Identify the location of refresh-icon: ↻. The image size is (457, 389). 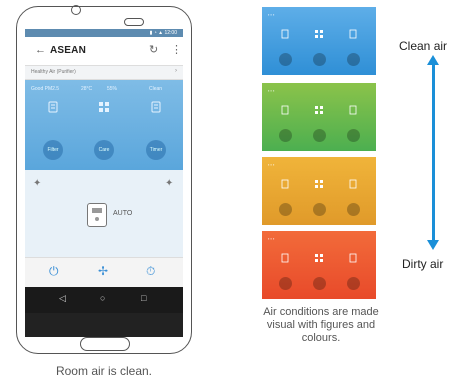
(153, 49).